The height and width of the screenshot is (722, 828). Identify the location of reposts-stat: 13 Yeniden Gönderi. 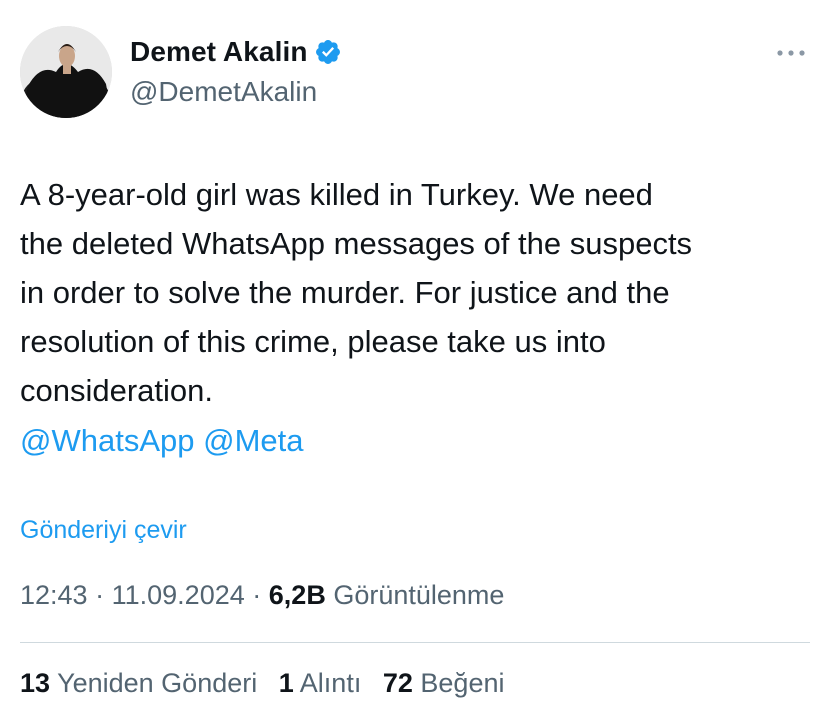
(138, 683).